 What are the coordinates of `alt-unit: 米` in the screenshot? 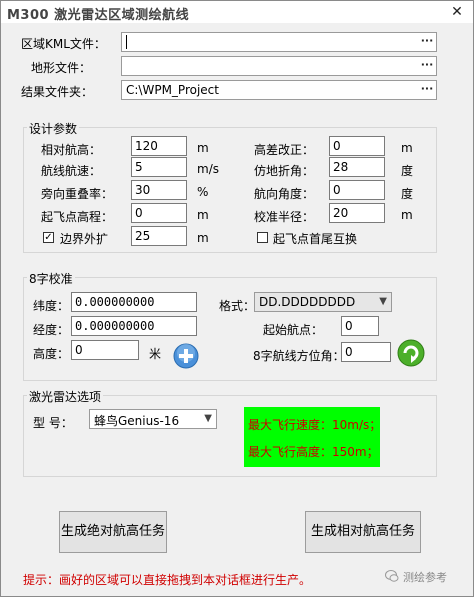 It's located at (155, 354).